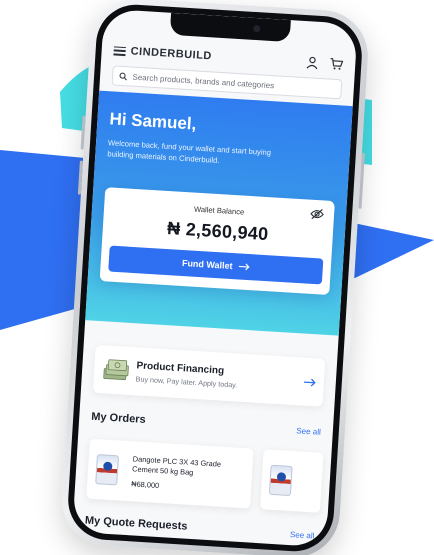 The height and width of the screenshot is (555, 434). I want to click on order-price: ₦68,000, so click(145, 484).